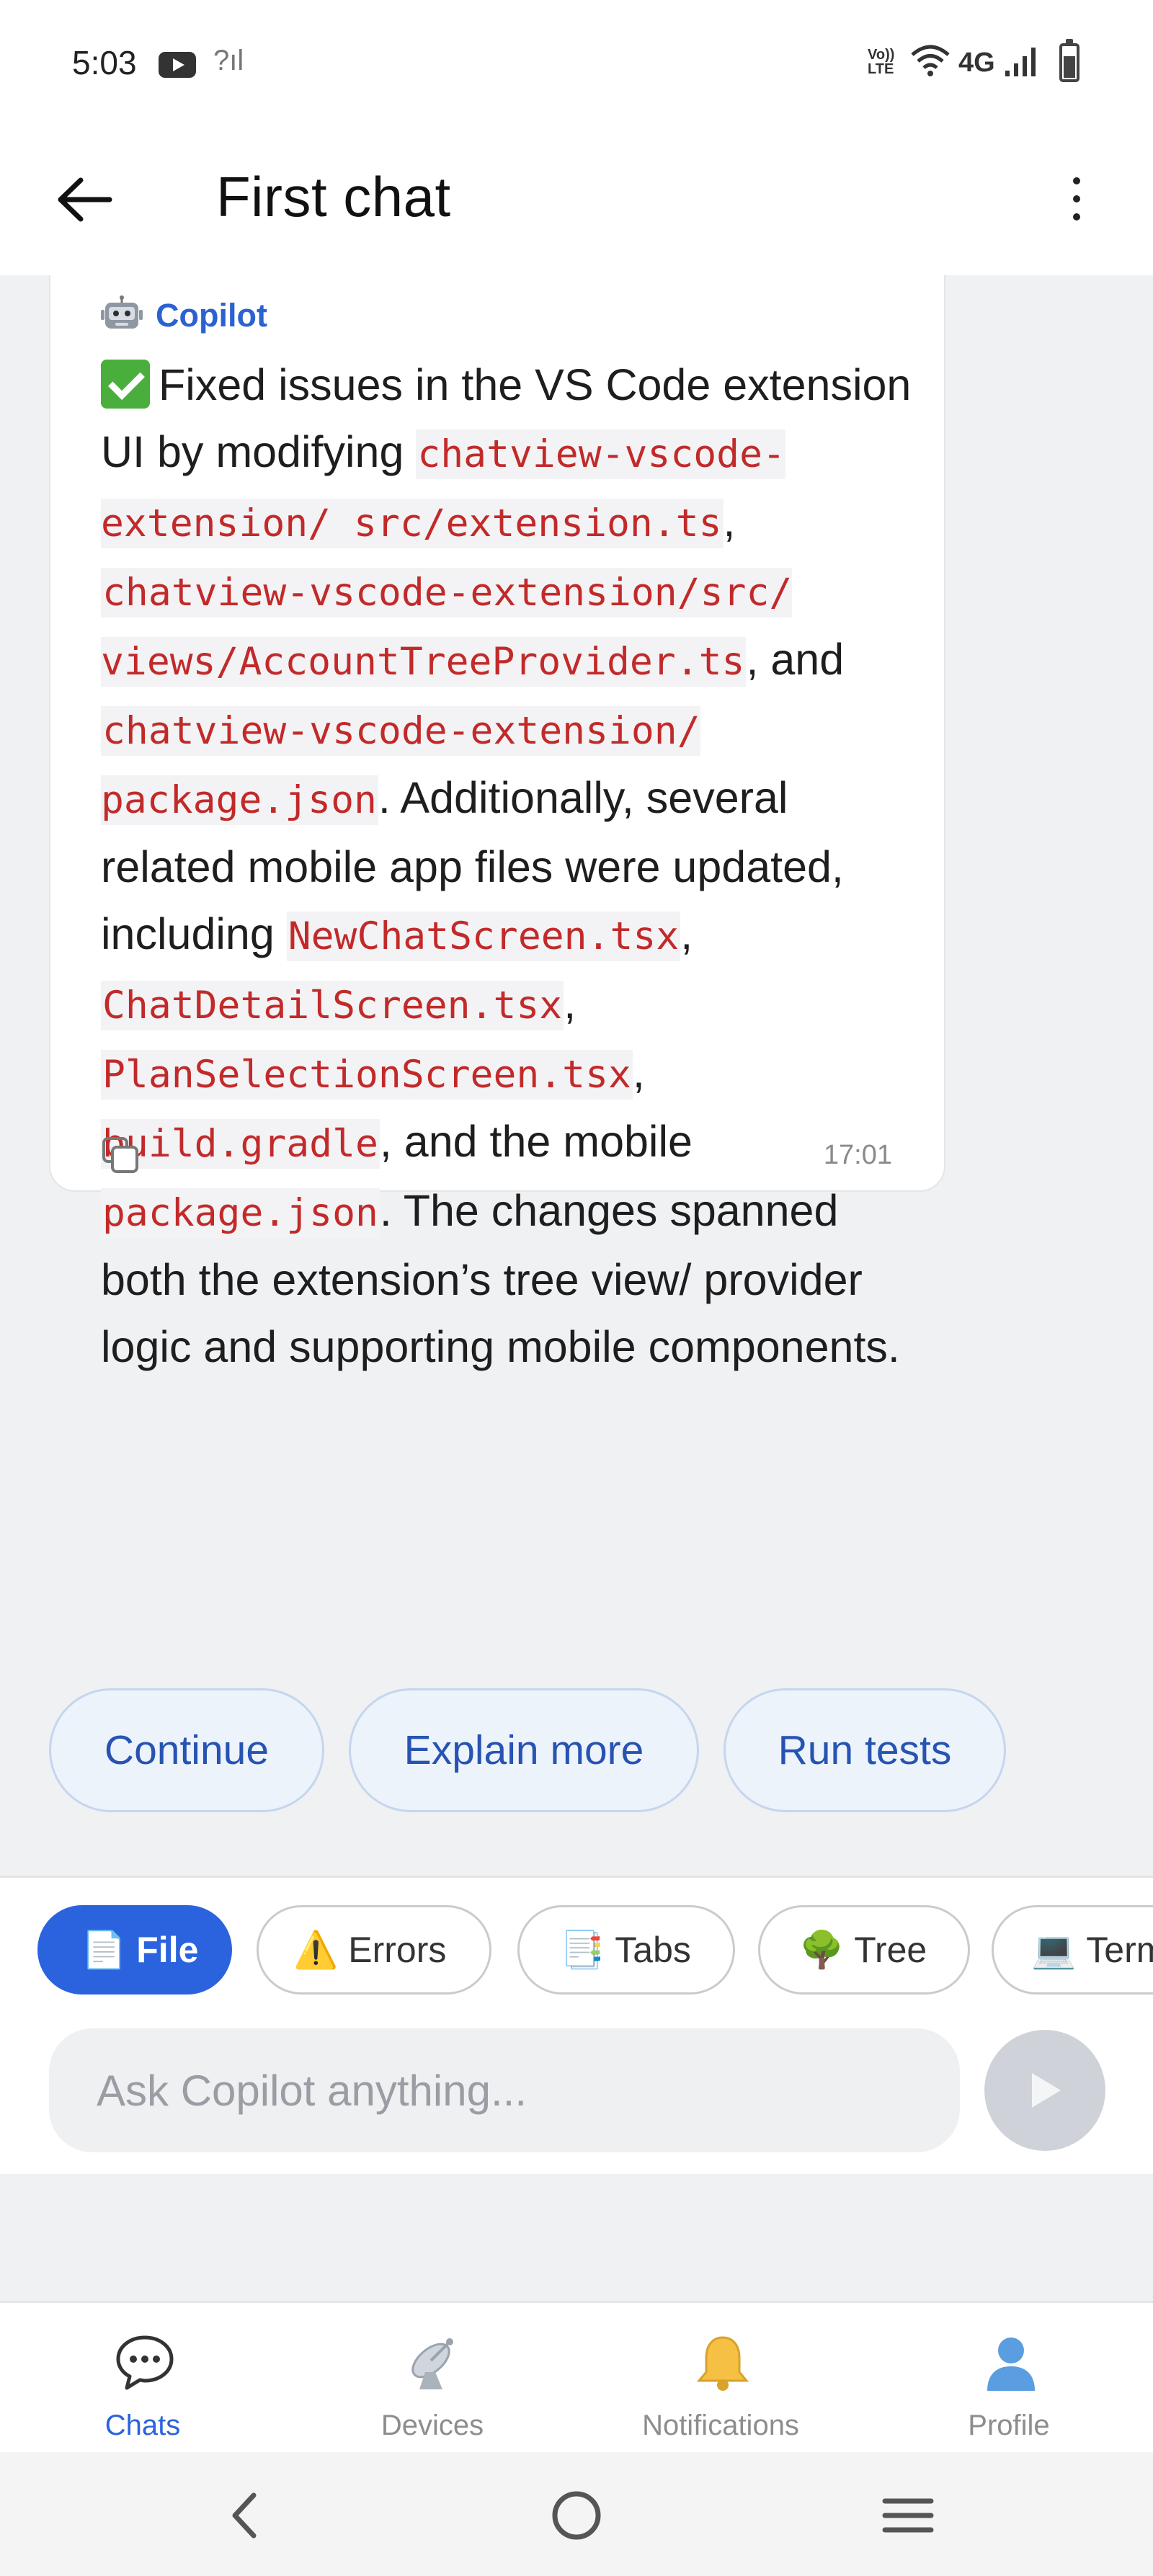  I want to click on suggestion-continue: Continue, so click(186, 1750).